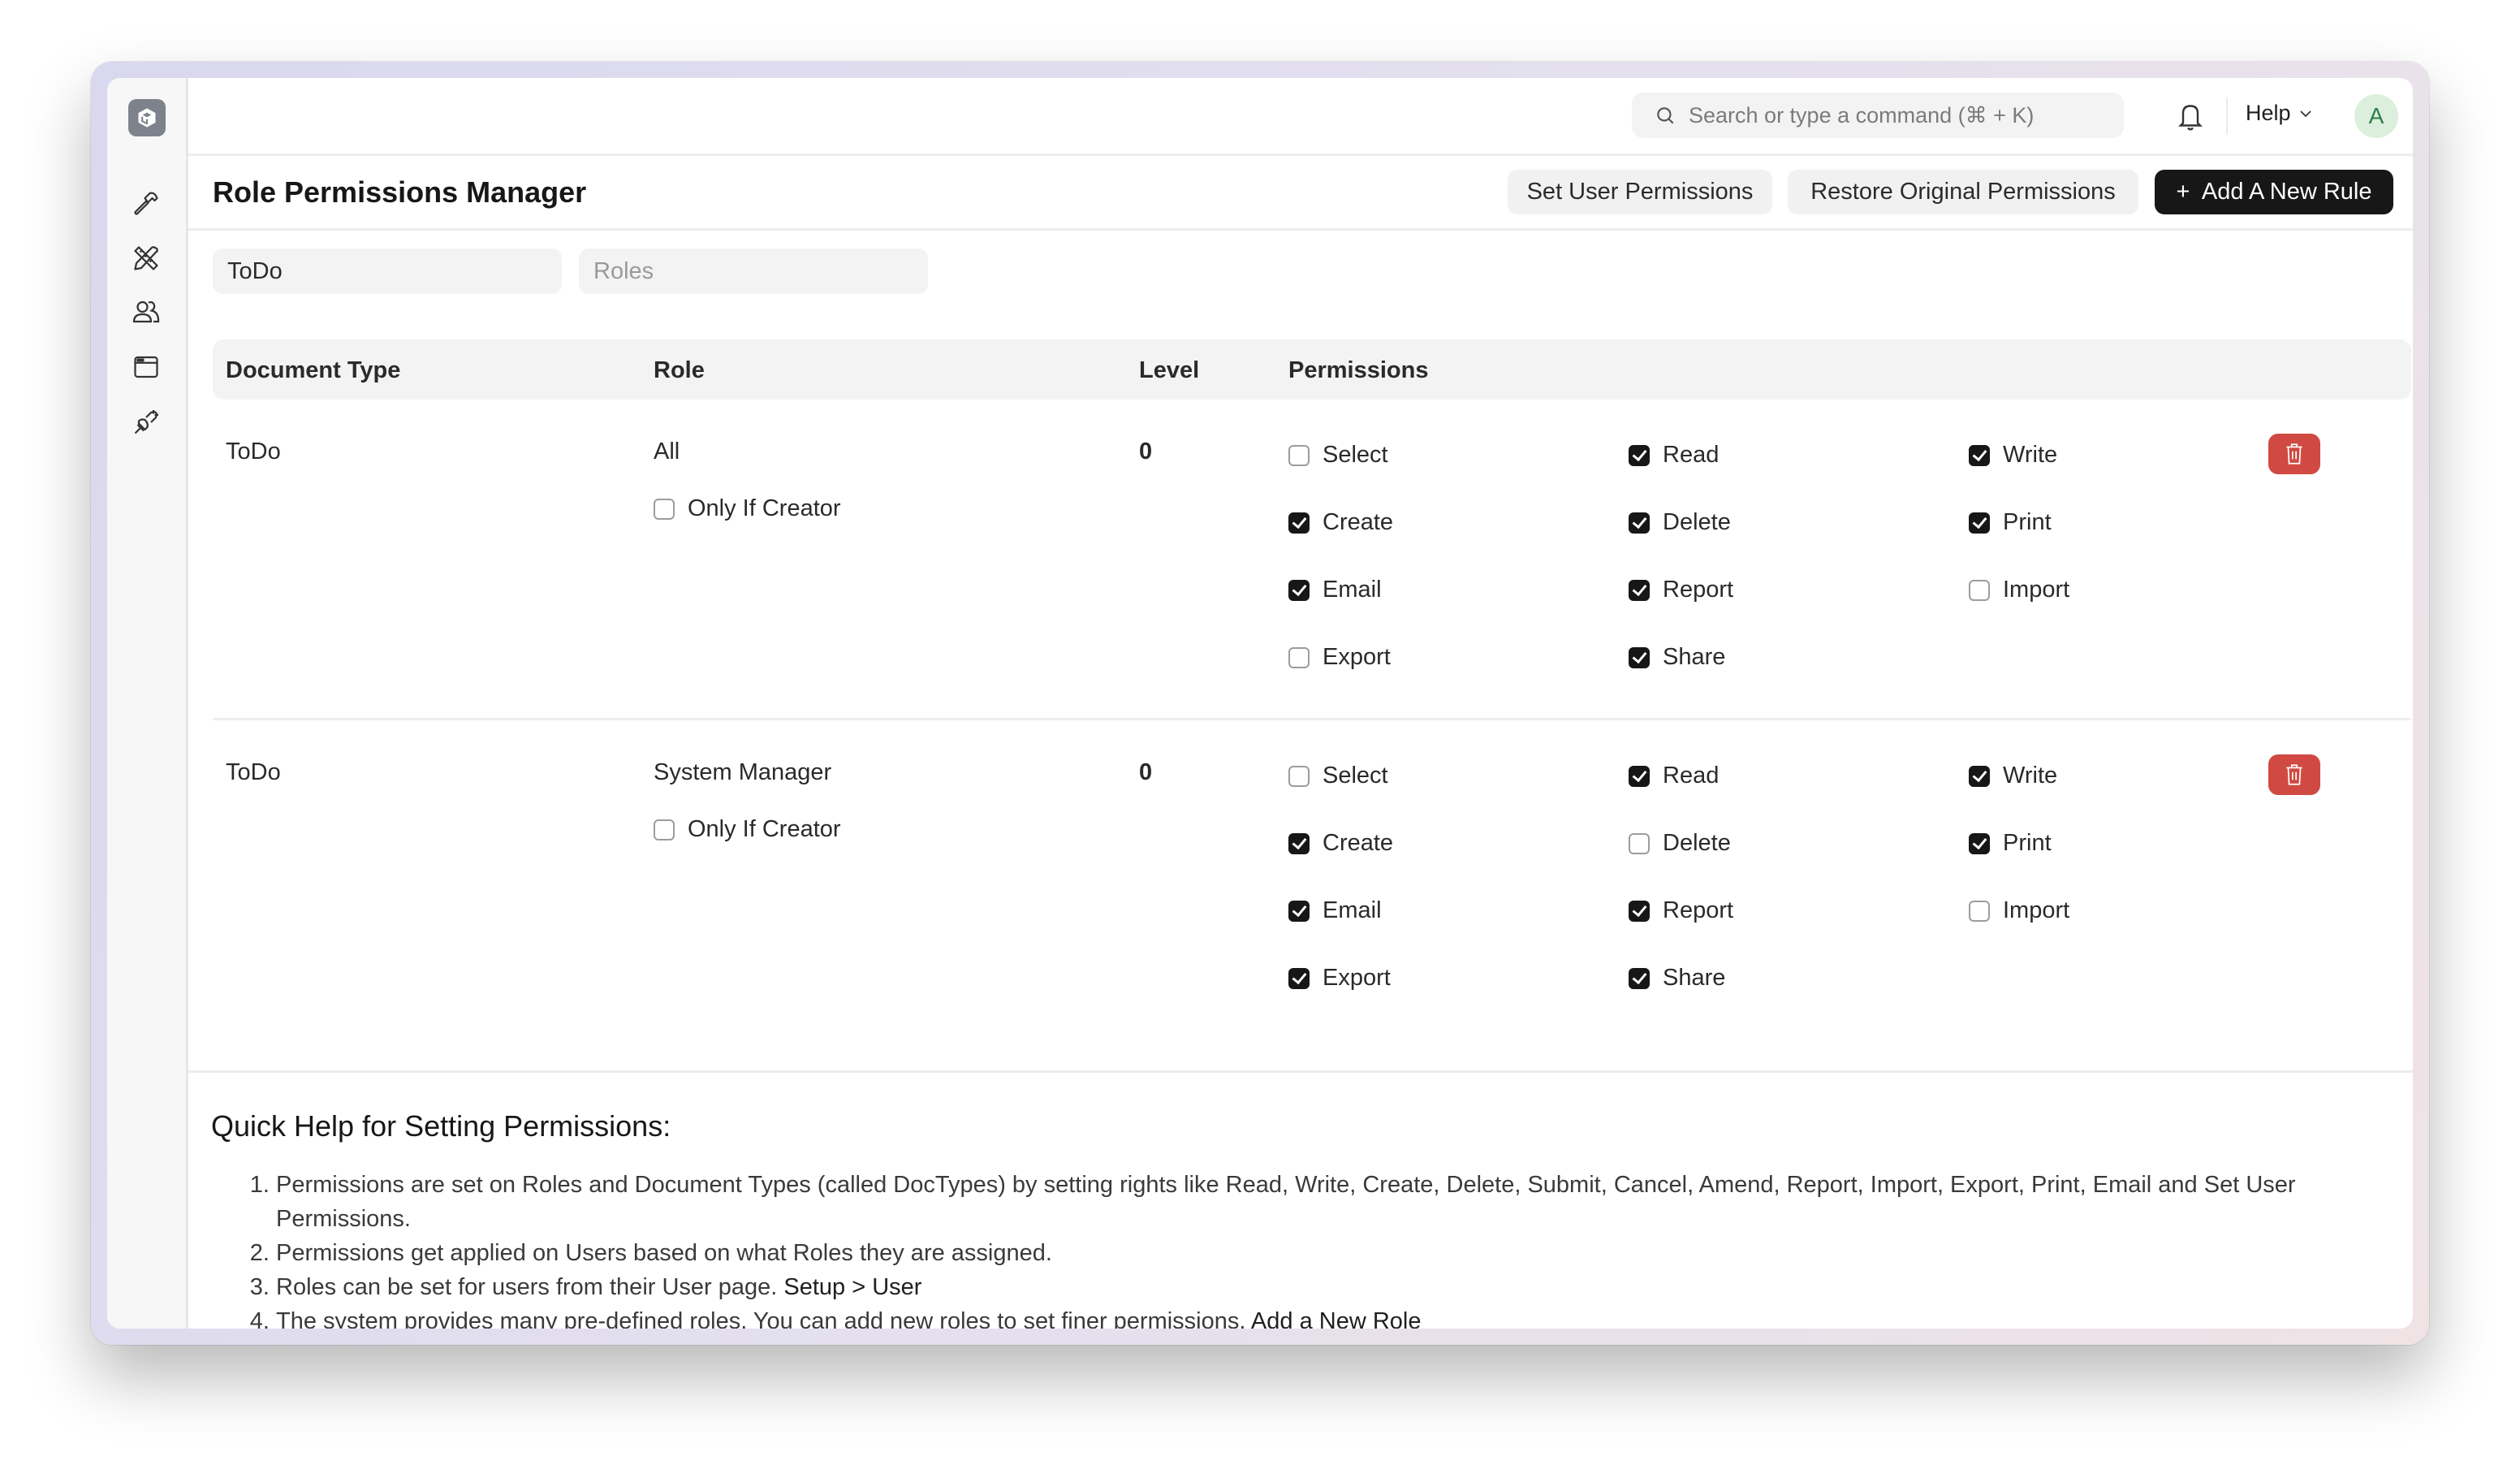  Describe the element at coordinates (400, 192) in the screenshot. I see `page-title: Role Permissions Manager` at that location.